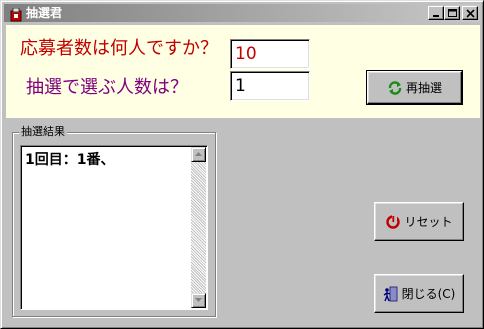 Image resolution: width=484 pixels, height=329 pixels. I want to click on close-icon, so click(470, 13).